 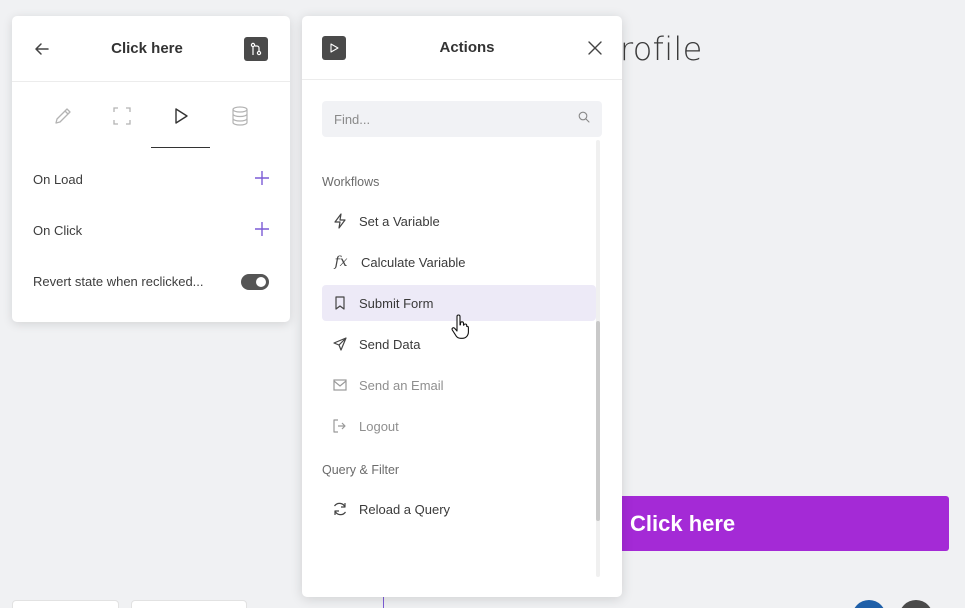 What do you see at coordinates (467, 47) in the screenshot?
I see `actions-title: Actions` at bounding box center [467, 47].